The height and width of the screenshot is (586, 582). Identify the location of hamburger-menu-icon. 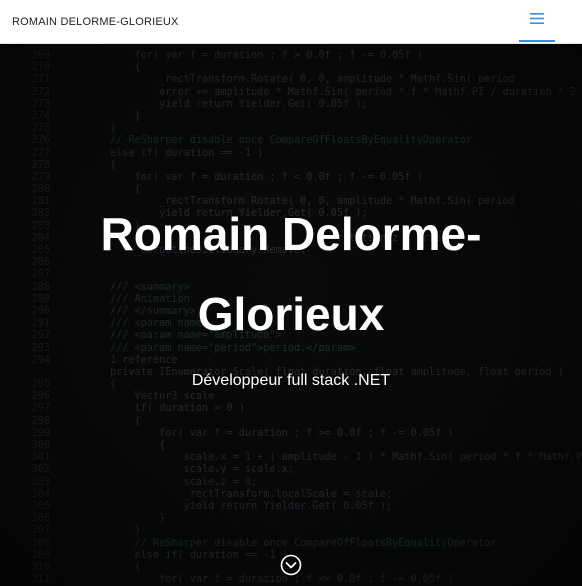
(537, 18).